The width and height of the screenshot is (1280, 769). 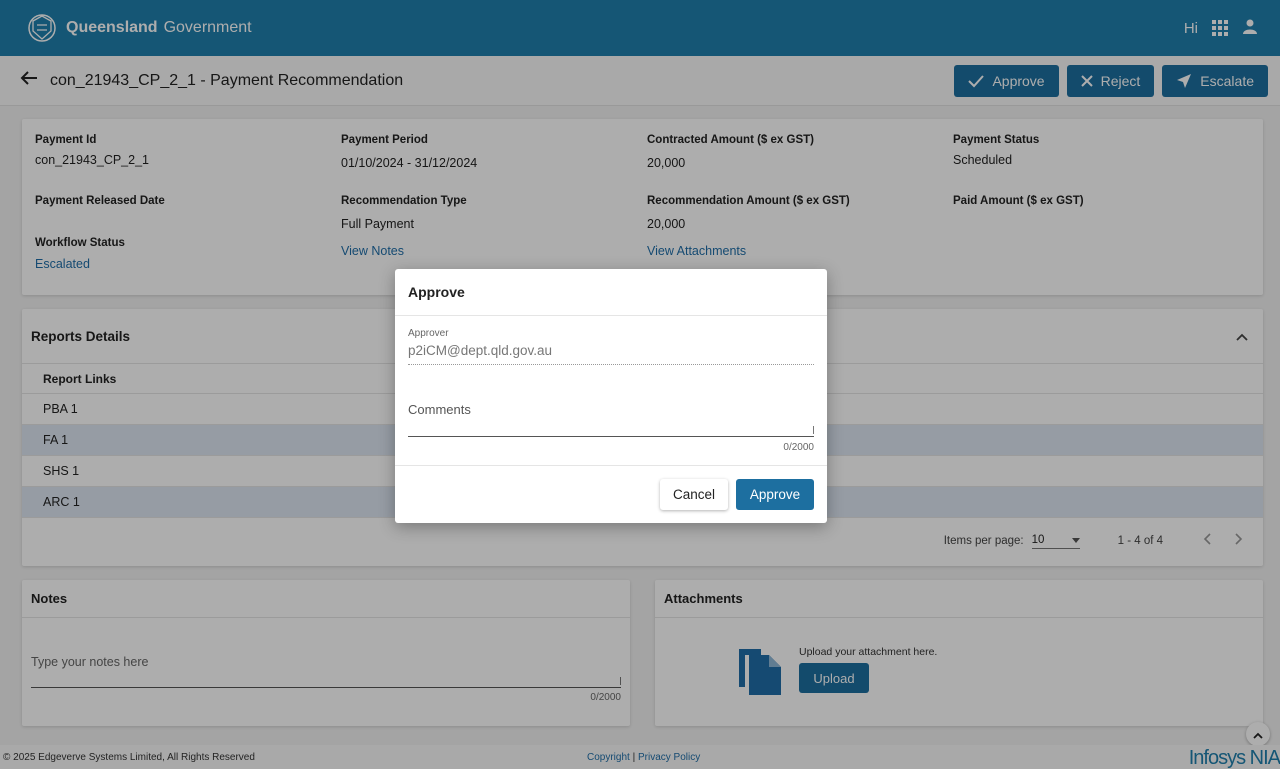 I want to click on dialog-approve-button: Approve, so click(x=775, y=494).